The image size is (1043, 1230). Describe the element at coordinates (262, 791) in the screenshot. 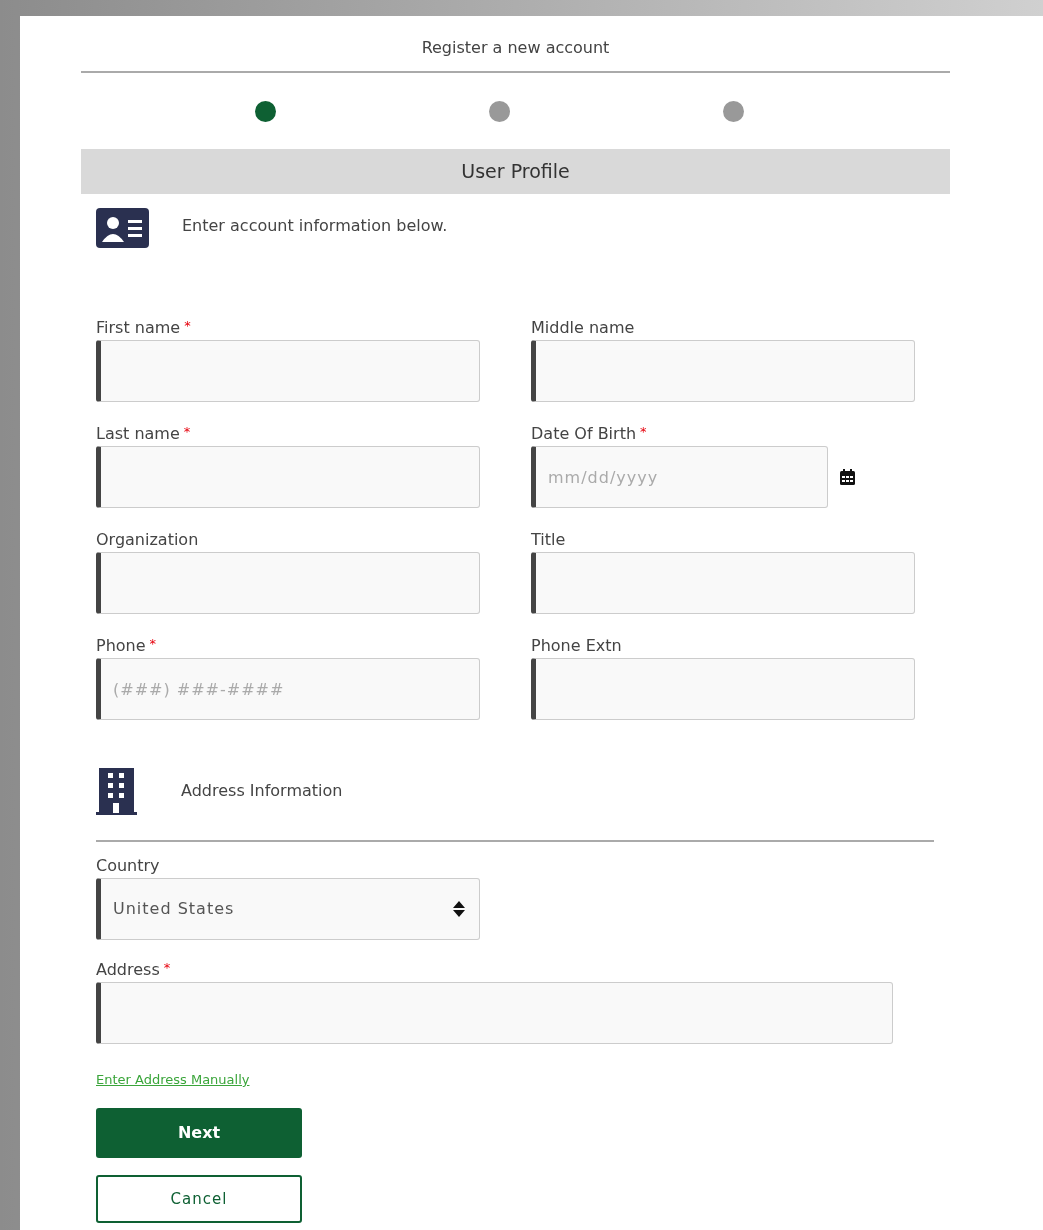

I see `section-title: Address Information` at that location.